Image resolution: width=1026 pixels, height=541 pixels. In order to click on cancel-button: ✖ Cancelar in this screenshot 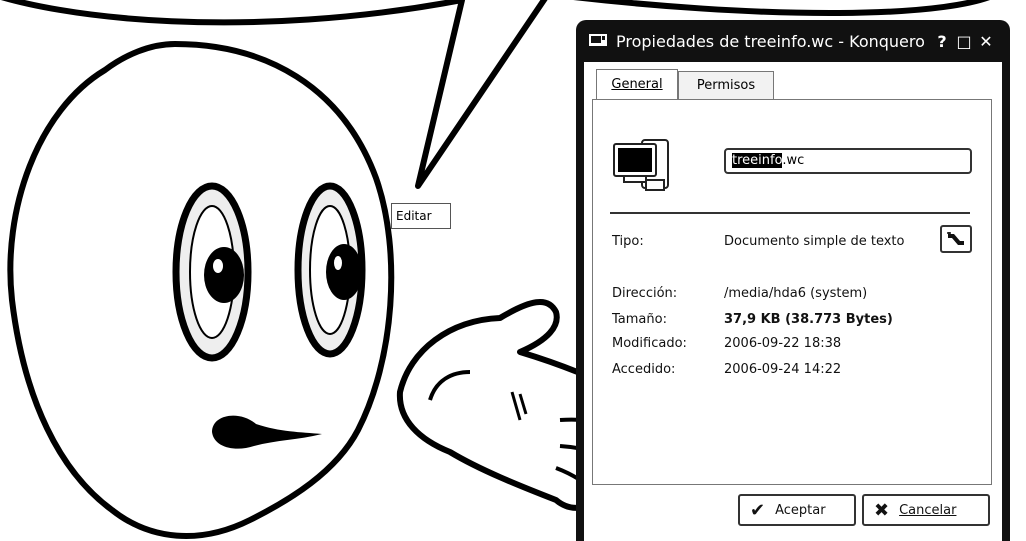, I will do `click(926, 510)`.